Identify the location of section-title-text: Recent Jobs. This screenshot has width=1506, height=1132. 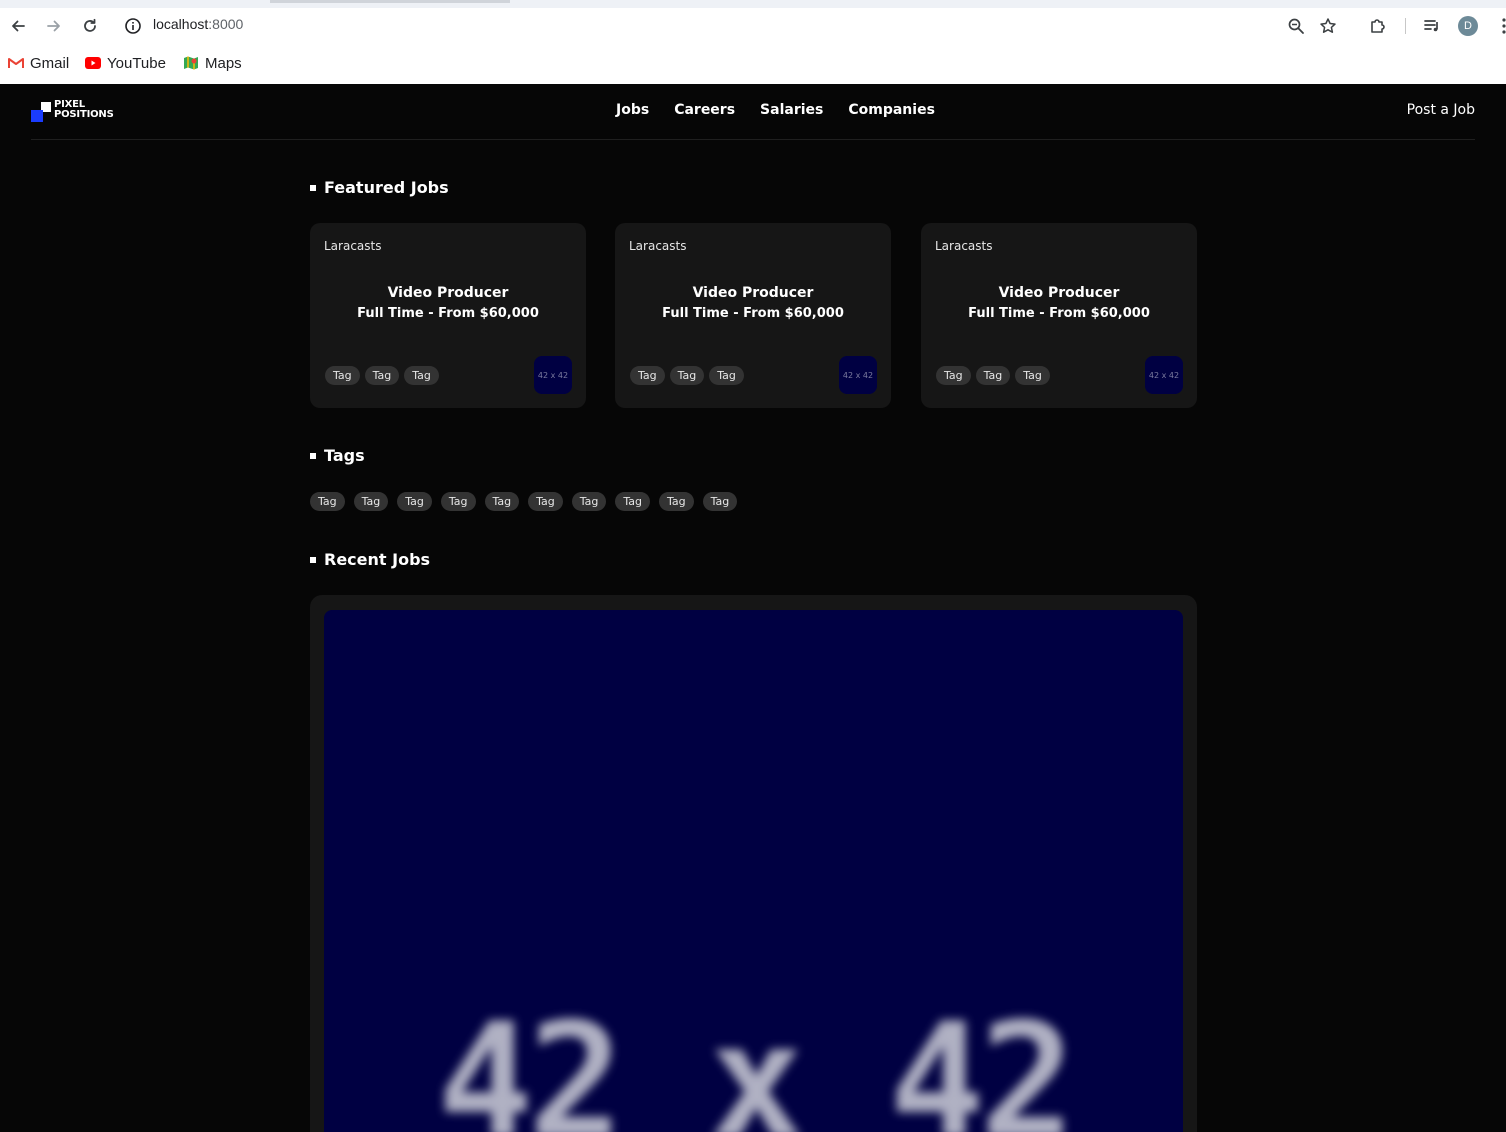
(377, 559).